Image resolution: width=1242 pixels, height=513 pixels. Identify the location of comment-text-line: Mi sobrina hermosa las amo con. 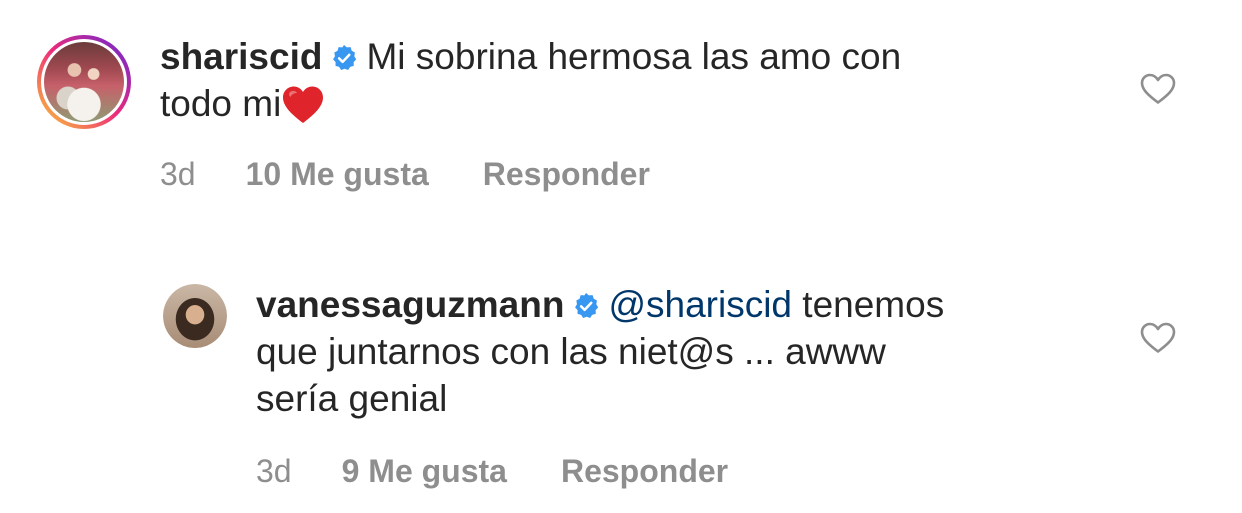
(634, 56).